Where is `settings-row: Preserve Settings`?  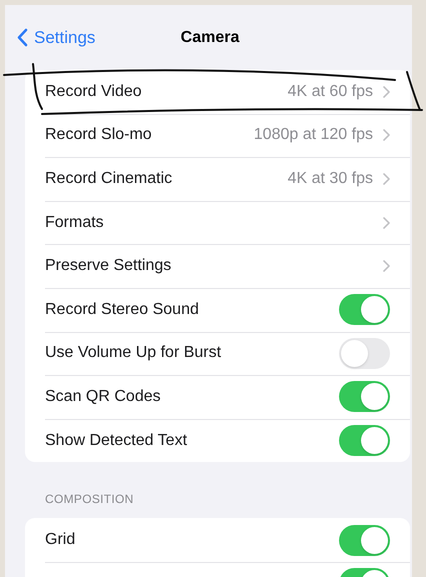
settings-row: Preserve Settings is located at coordinates (217, 266).